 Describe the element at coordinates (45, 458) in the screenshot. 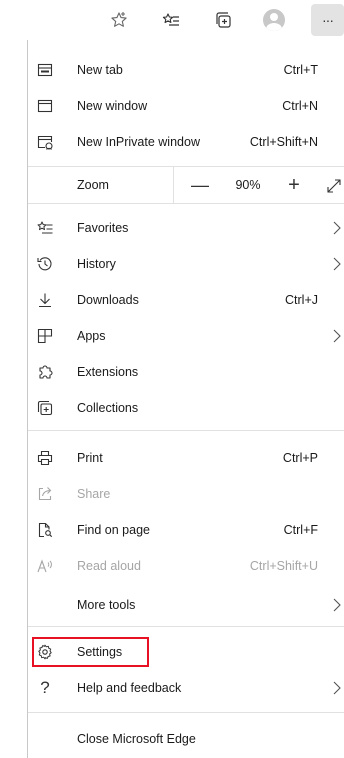

I see `printer-icon` at that location.